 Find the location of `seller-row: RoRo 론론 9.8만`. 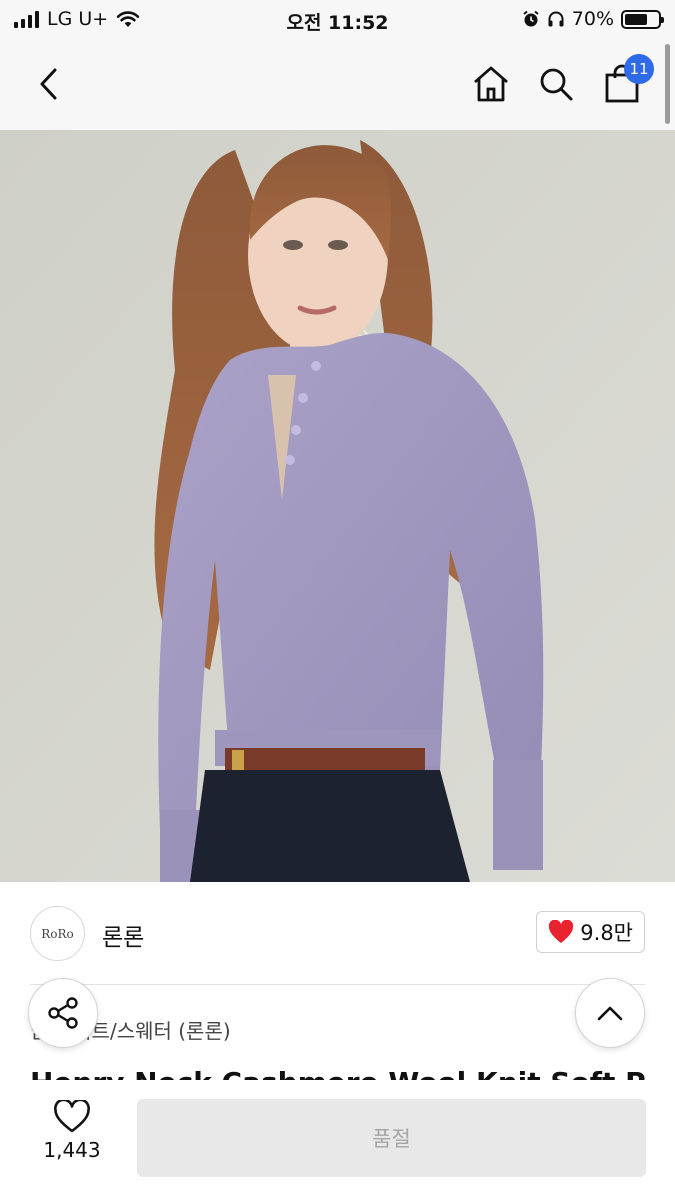

seller-row: RoRo 론론 9.8만 is located at coordinates (337, 933).